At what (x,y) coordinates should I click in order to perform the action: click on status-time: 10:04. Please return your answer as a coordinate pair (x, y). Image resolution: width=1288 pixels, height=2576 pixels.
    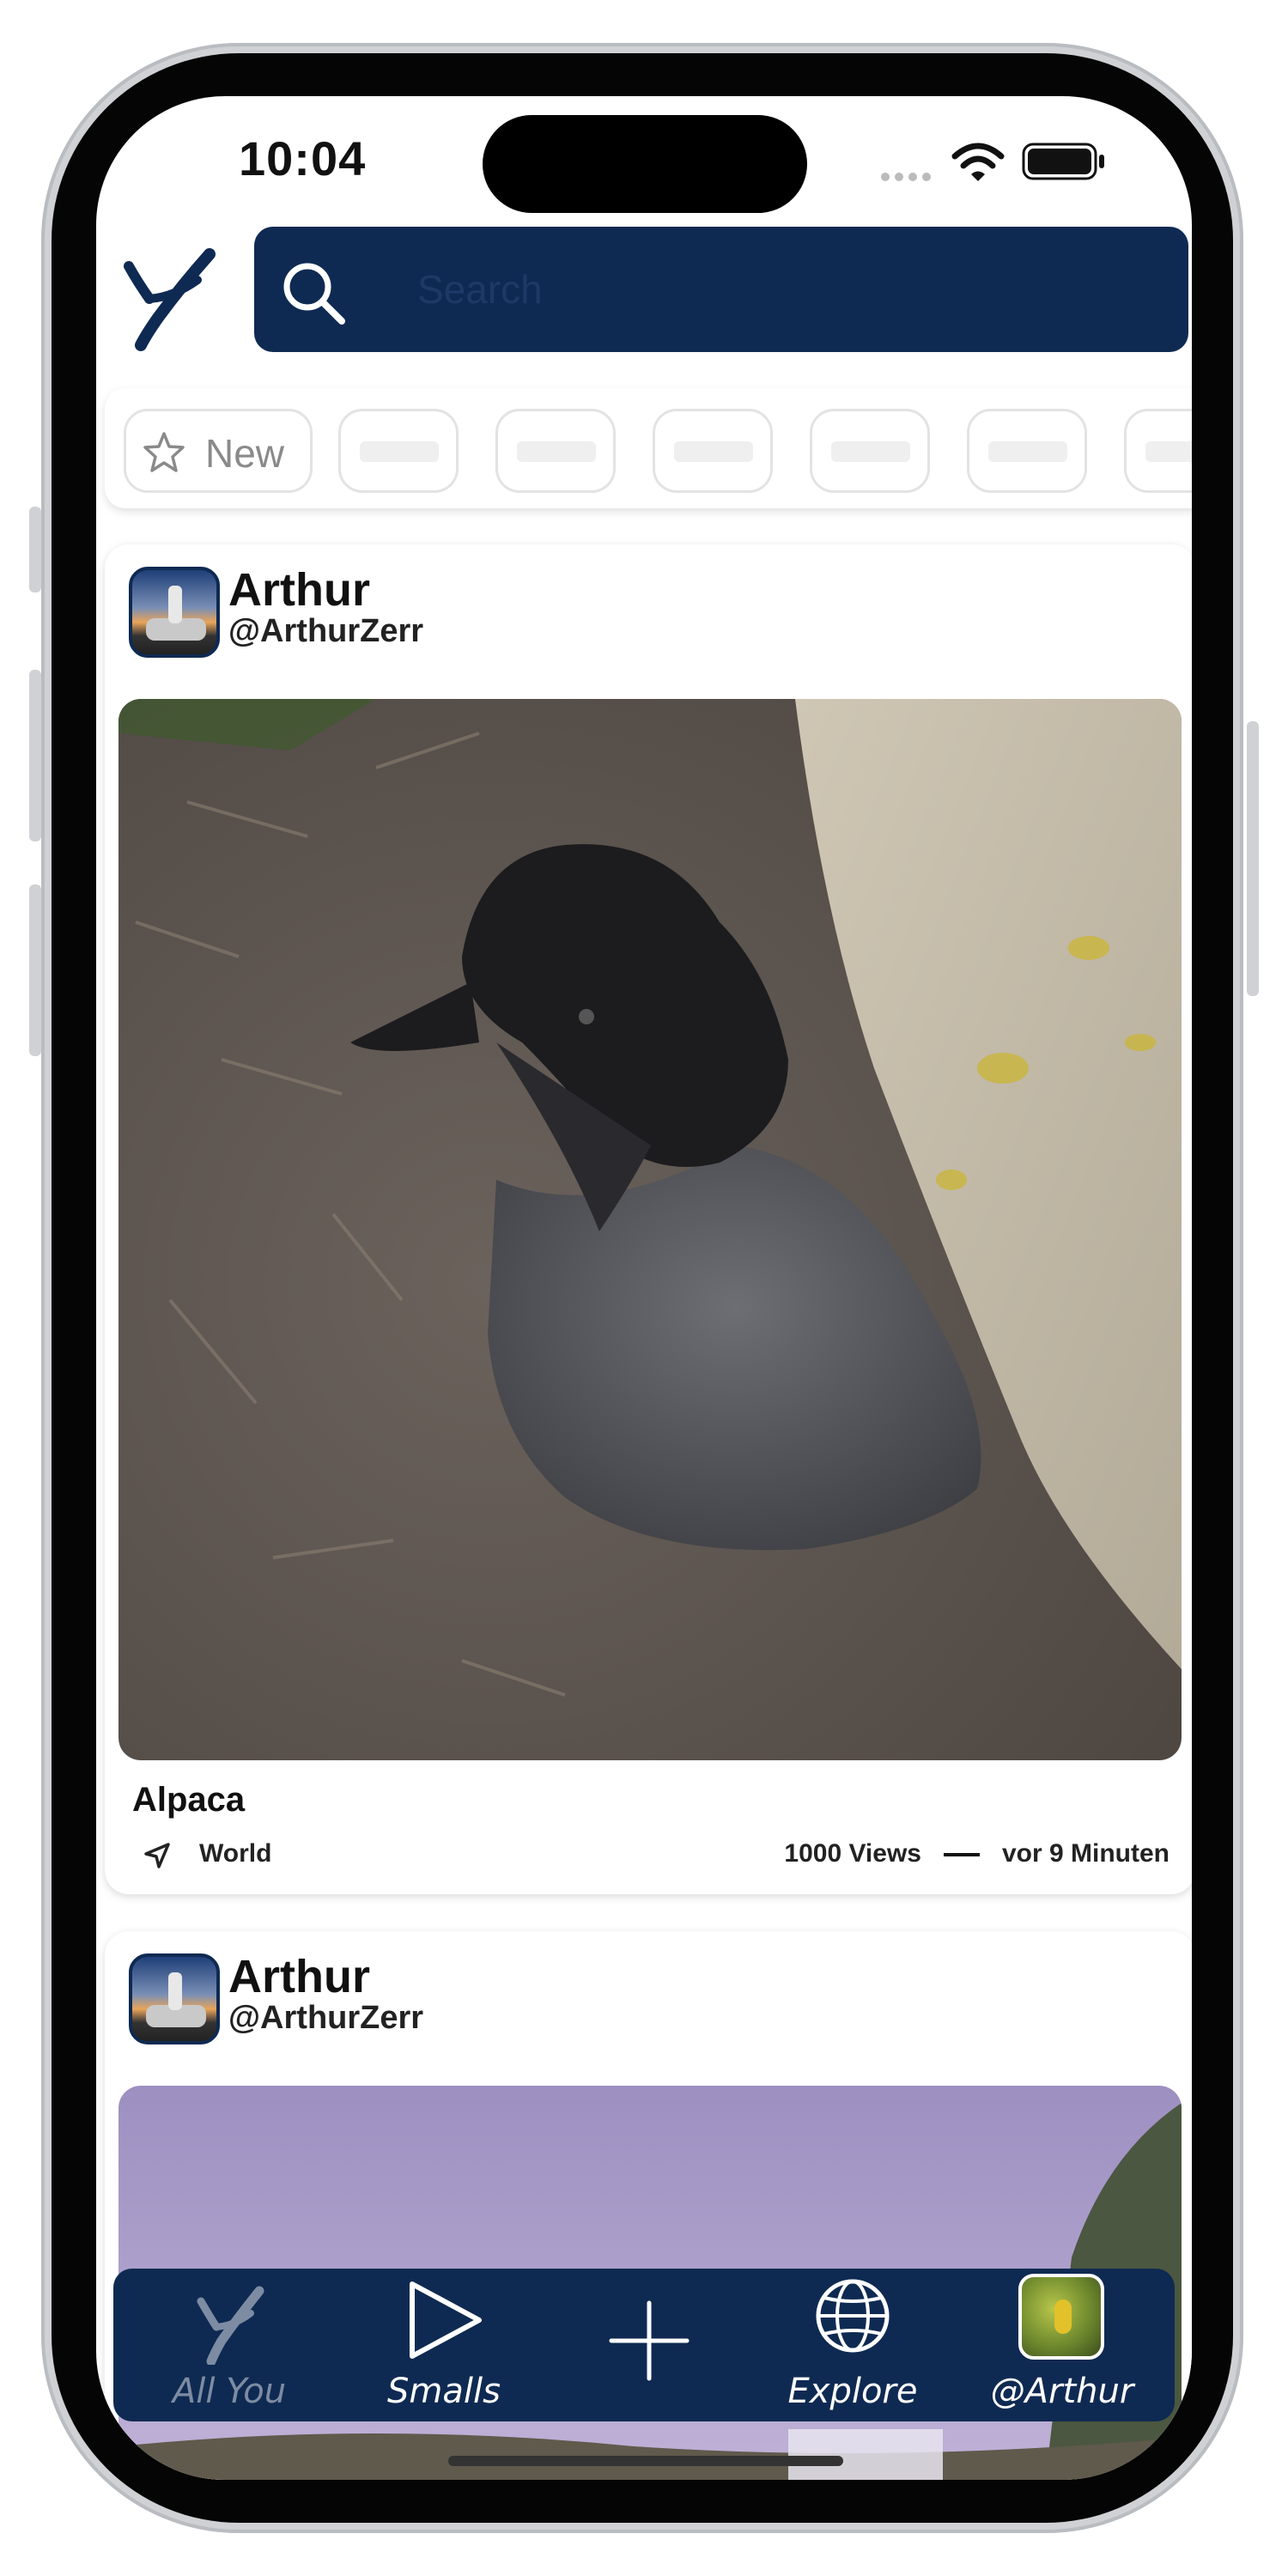
    Looking at the image, I should click on (303, 158).